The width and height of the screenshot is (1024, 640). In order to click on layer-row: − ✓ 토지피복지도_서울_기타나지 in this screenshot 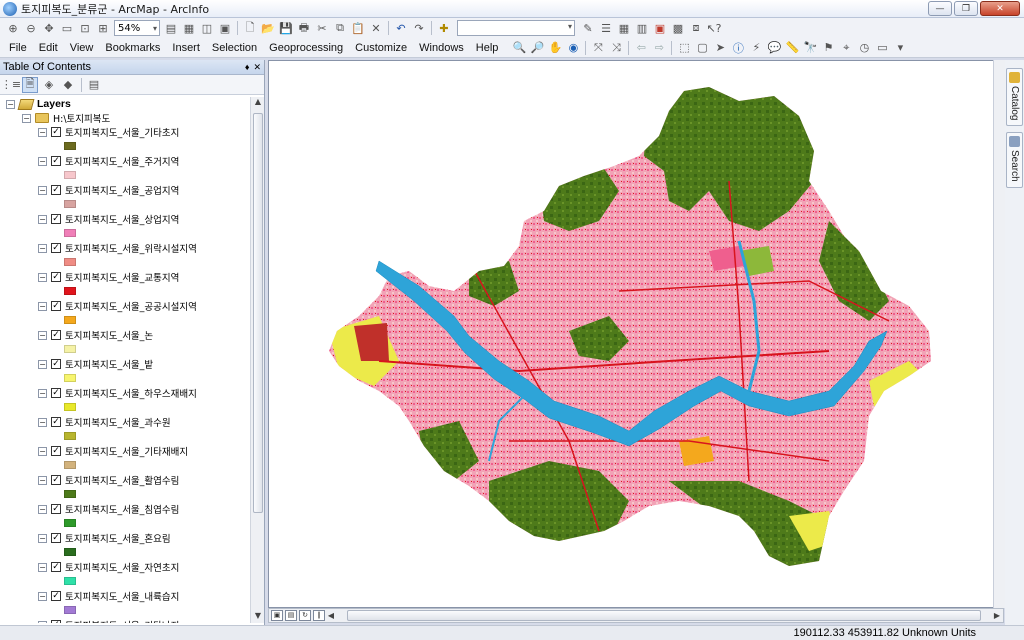, I will do `click(125, 620)`.